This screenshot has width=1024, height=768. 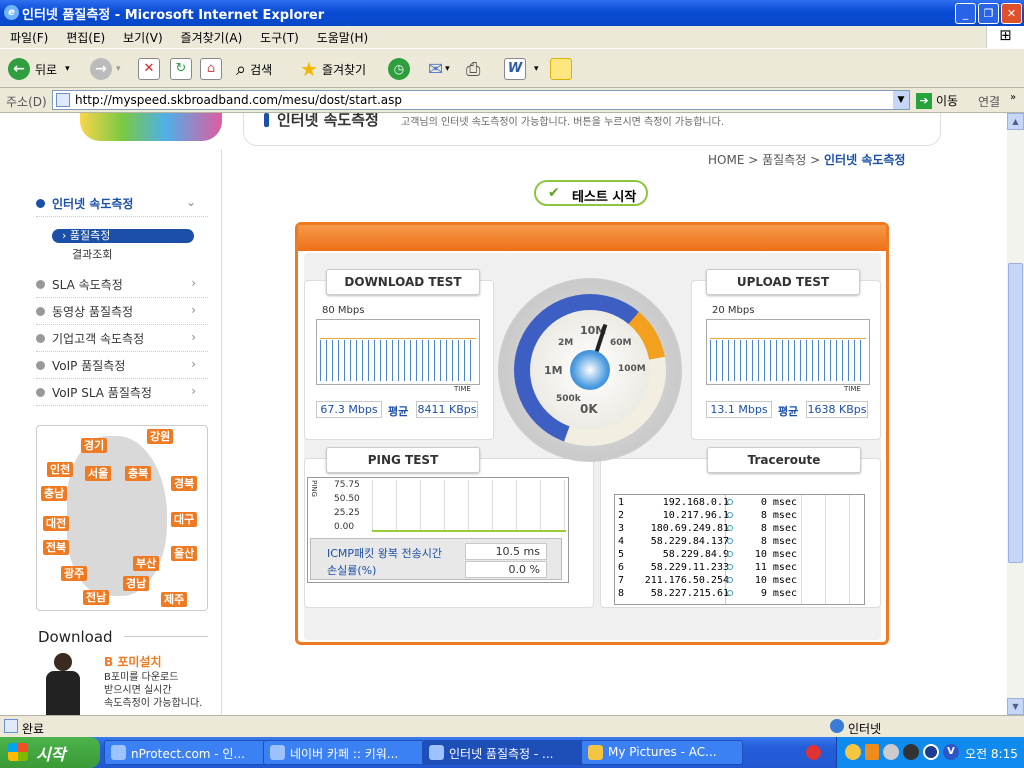 I want to click on crumb-home: HOME, so click(x=726, y=160).